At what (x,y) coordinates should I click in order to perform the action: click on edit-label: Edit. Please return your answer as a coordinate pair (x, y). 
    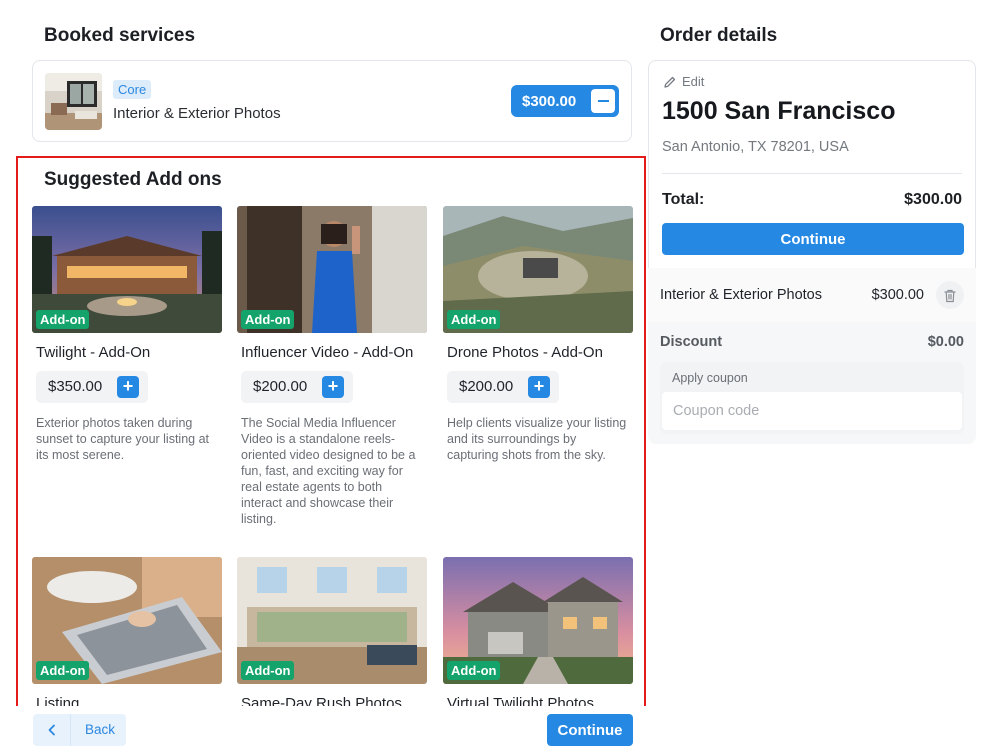
    Looking at the image, I should click on (693, 81).